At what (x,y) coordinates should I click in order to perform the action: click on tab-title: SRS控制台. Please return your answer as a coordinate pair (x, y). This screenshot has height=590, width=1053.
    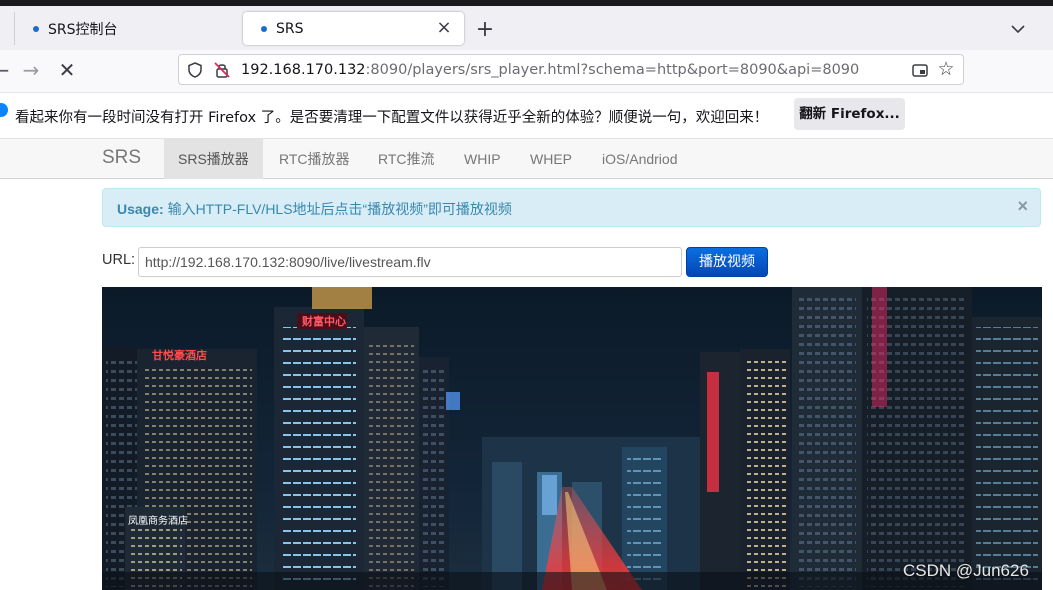
    Looking at the image, I should click on (83, 29).